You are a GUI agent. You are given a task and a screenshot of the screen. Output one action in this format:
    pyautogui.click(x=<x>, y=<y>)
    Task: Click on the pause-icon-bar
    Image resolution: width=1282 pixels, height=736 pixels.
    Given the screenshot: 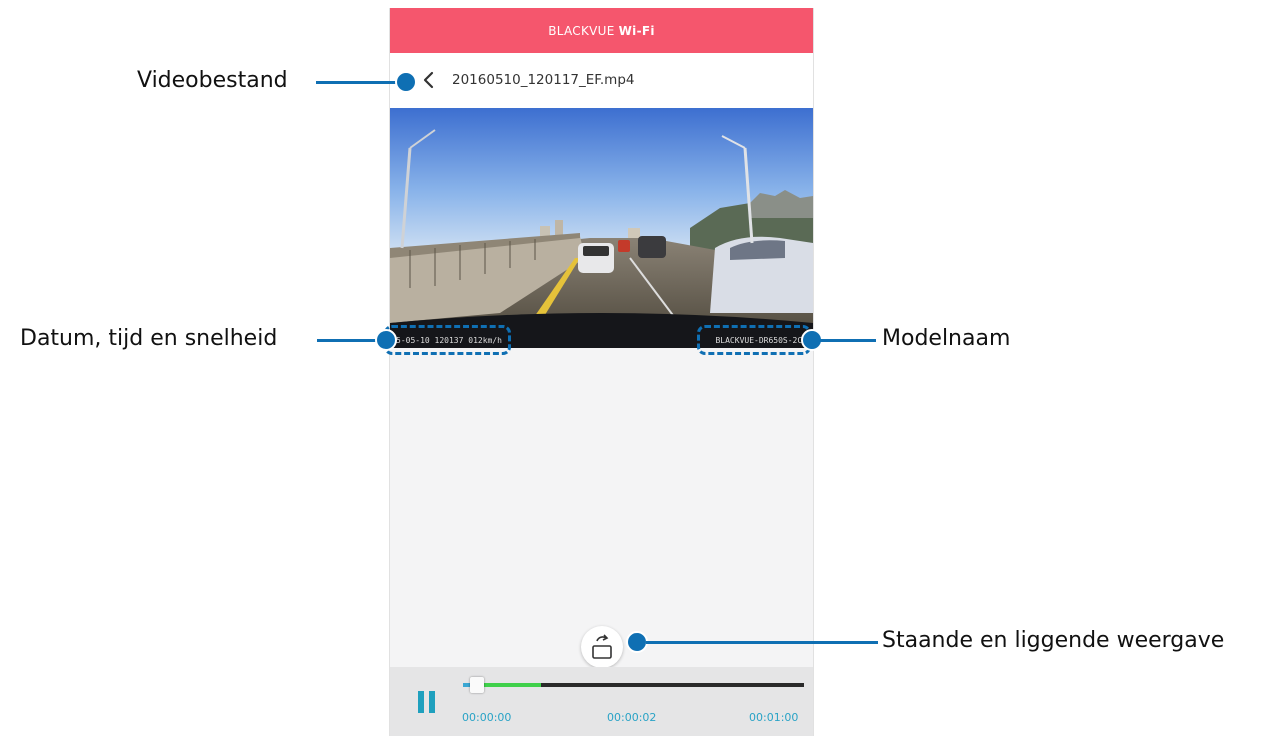 What is the action you would take?
    pyautogui.click(x=432, y=702)
    